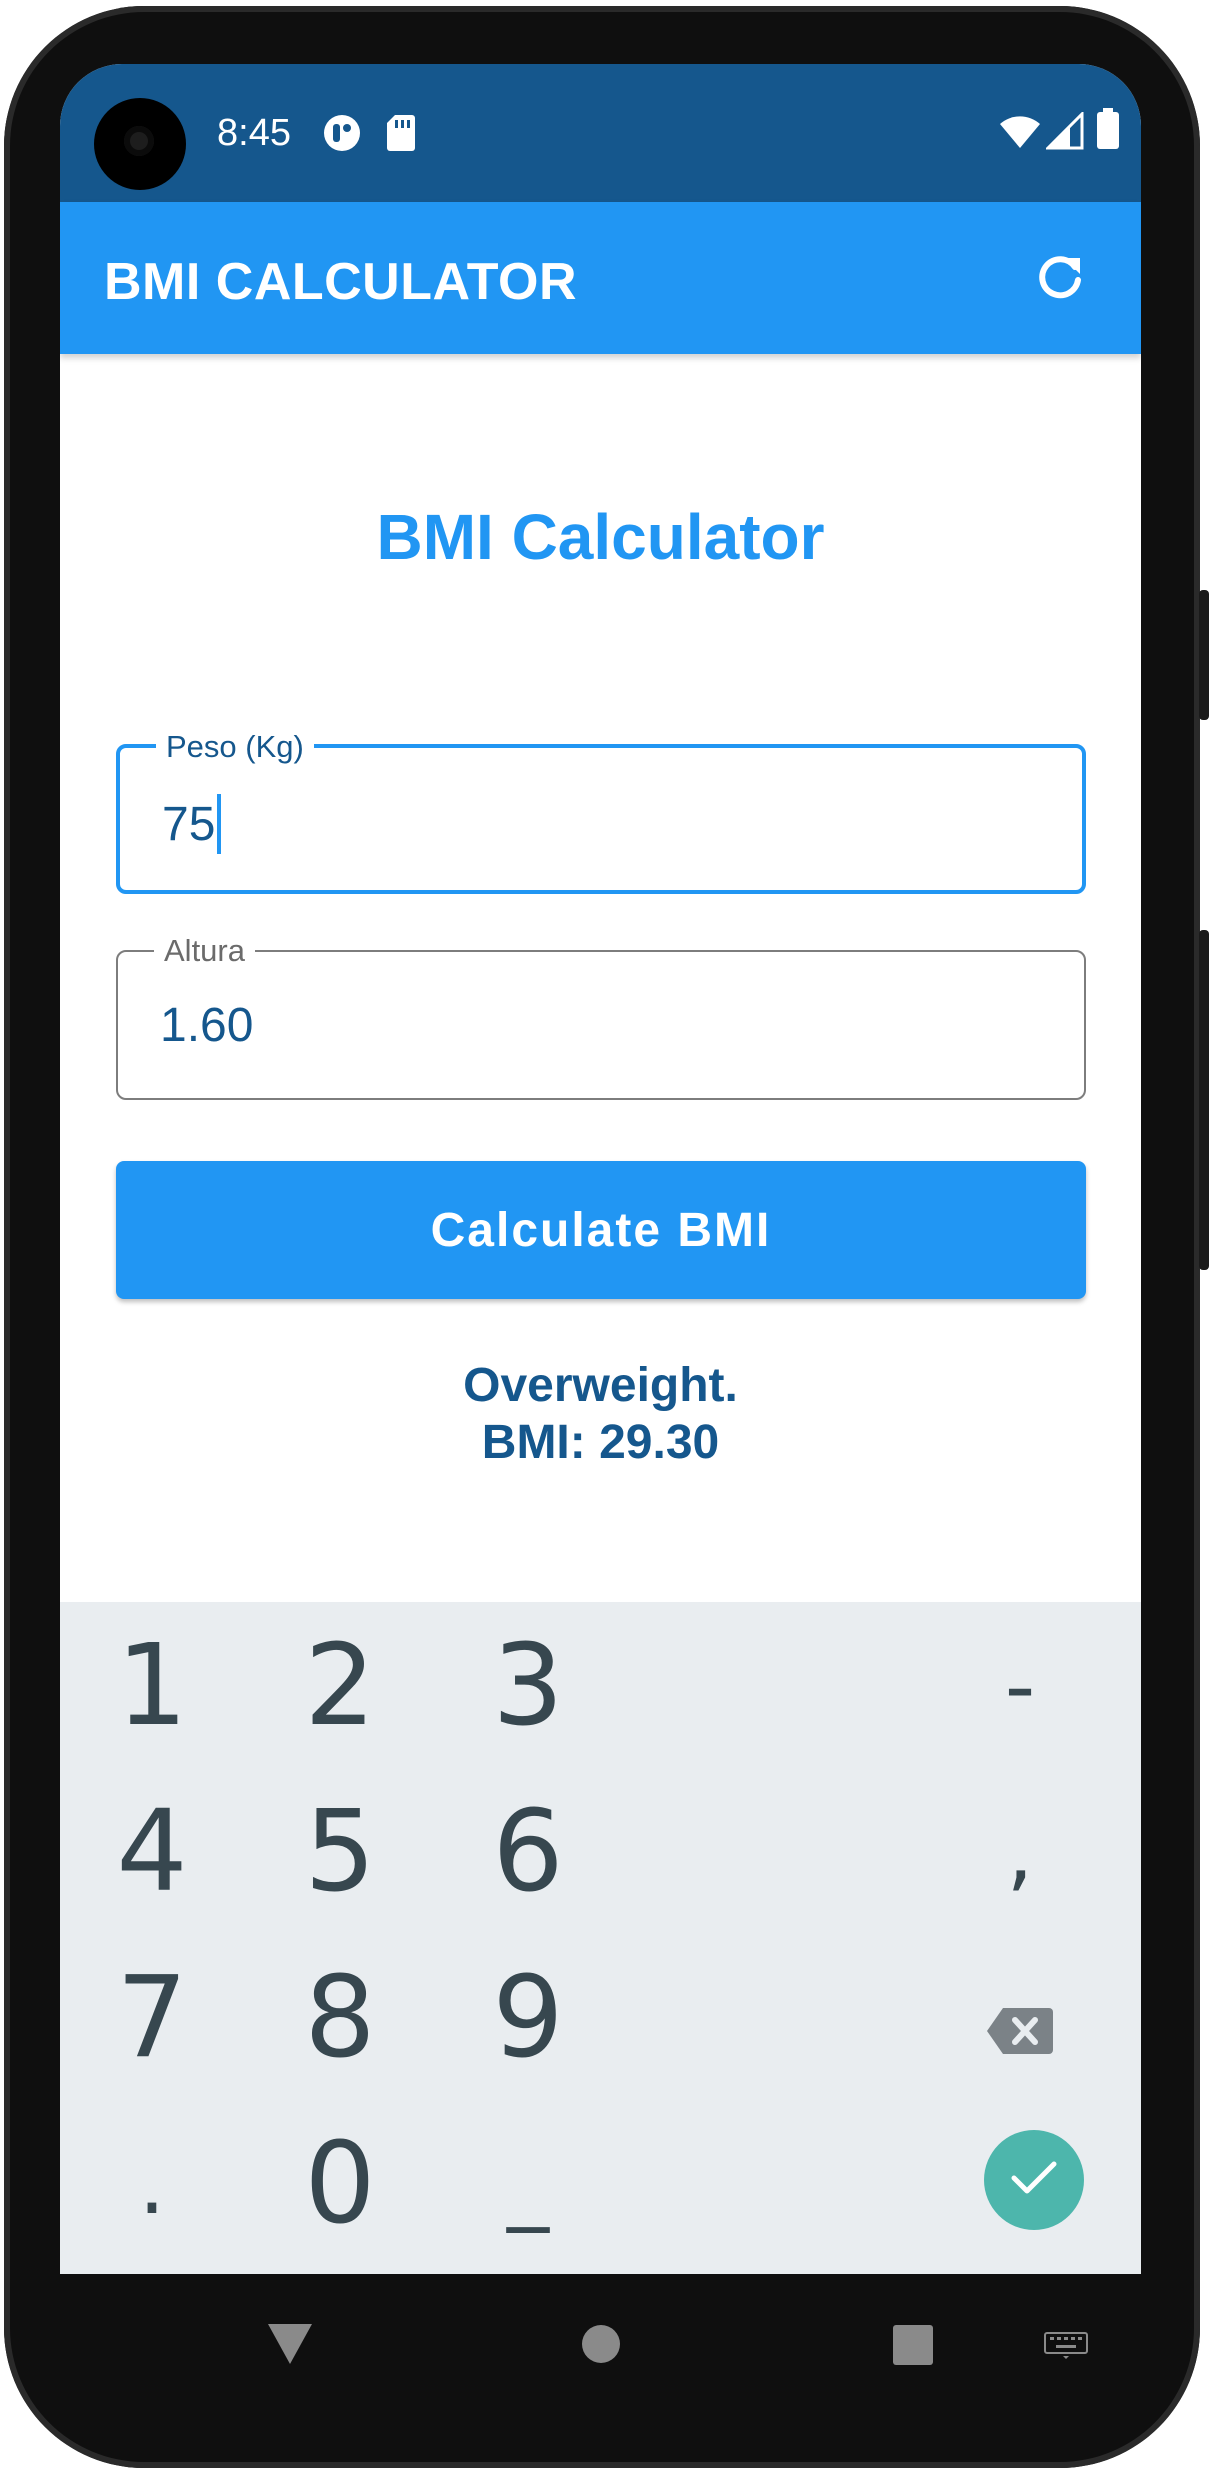 The image size is (1211, 2474). Describe the element at coordinates (290, 2346) in the screenshot. I see `back-icon` at that location.